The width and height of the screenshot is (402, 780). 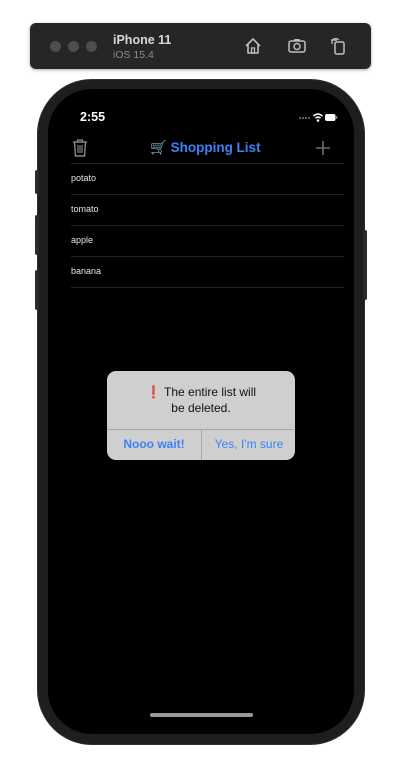 What do you see at coordinates (365, 265) in the screenshot?
I see `side-button` at bounding box center [365, 265].